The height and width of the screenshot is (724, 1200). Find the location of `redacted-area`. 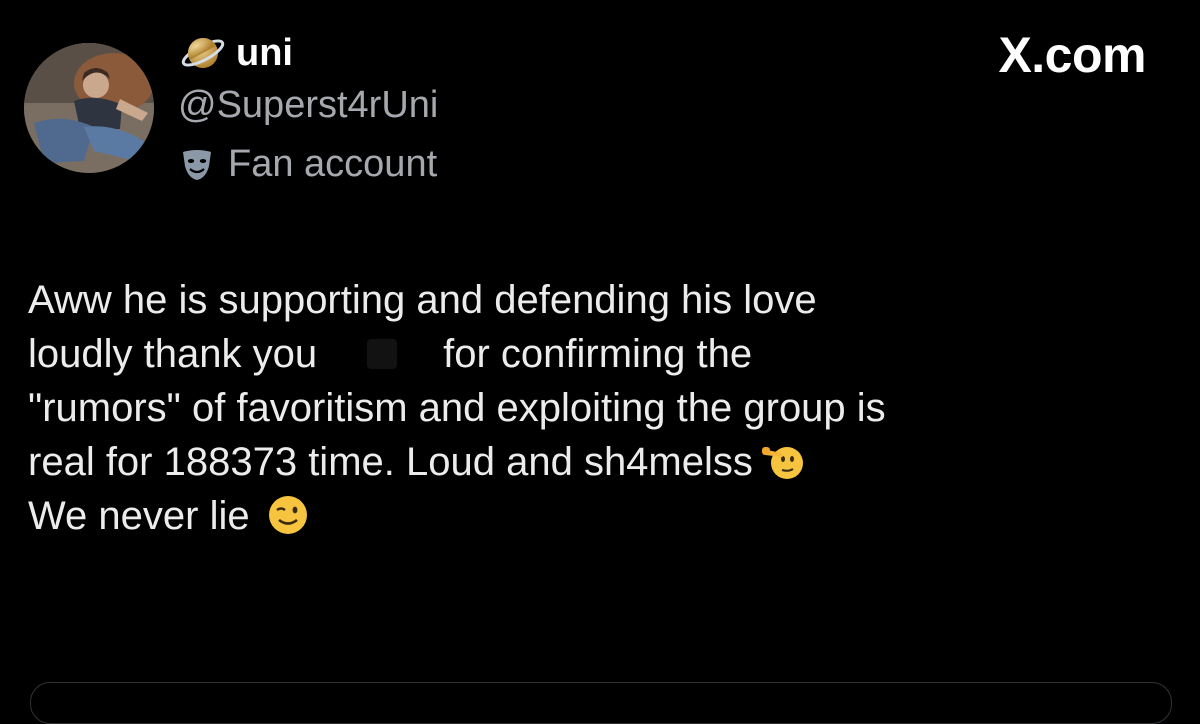

redacted-area is located at coordinates (382, 355).